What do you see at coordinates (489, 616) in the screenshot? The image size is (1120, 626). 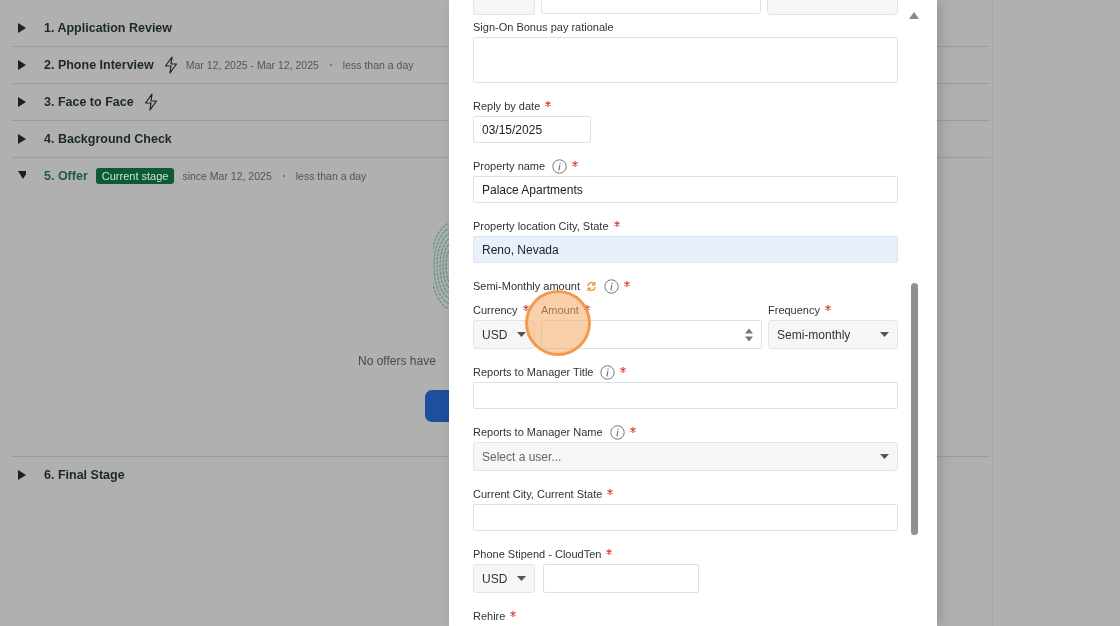 I see `field-label: Rehire` at bounding box center [489, 616].